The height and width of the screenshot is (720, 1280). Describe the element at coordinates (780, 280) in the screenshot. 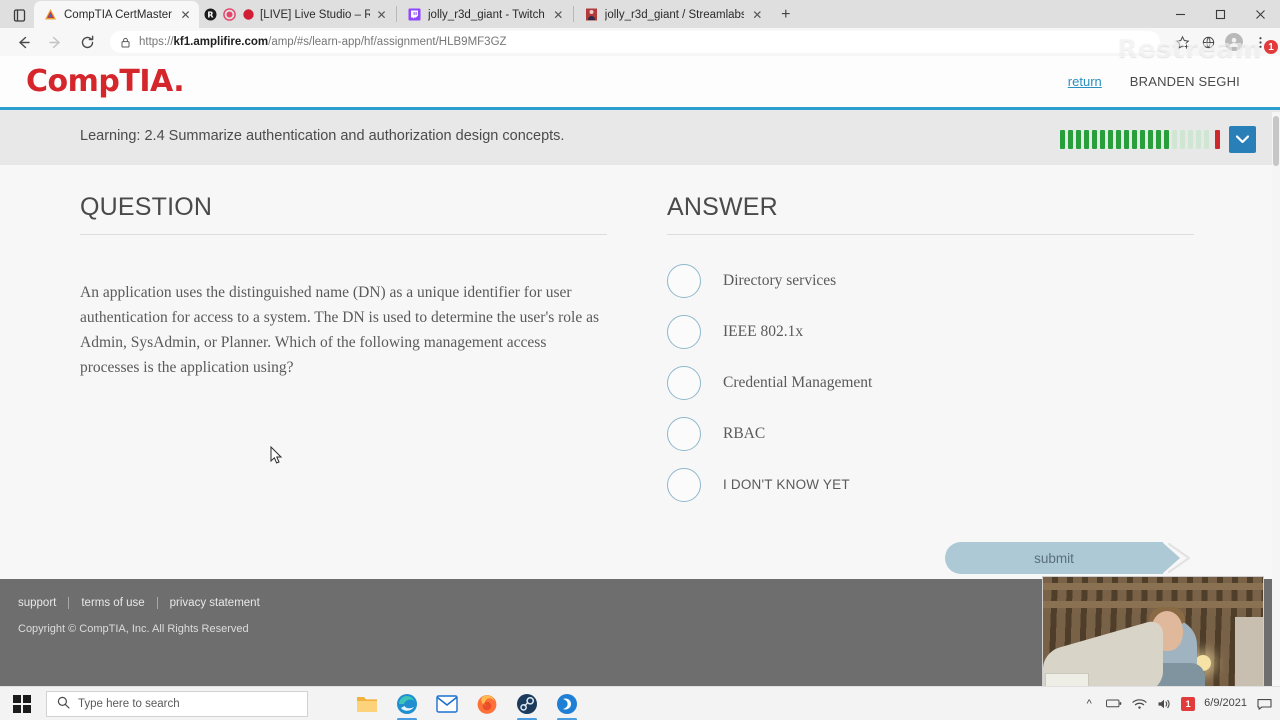

I see `answer-option-label: Directory services` at that location.